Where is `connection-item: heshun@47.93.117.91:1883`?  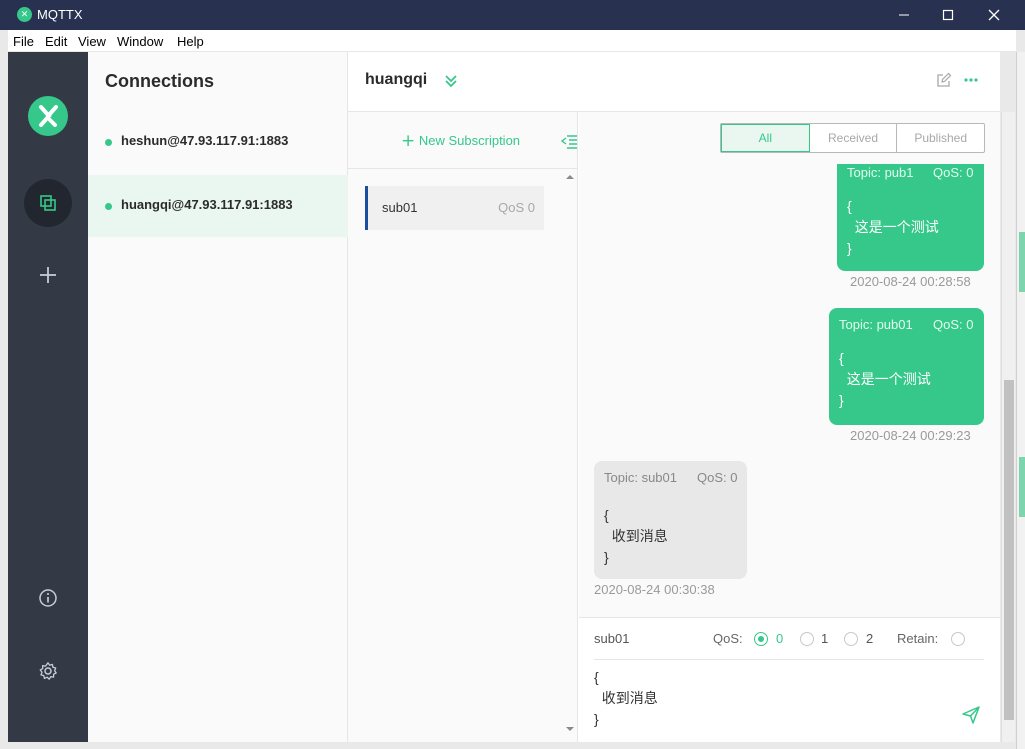
connection-item: heshun@47.93.117.91:1883 is located at coordinates (218, 142).